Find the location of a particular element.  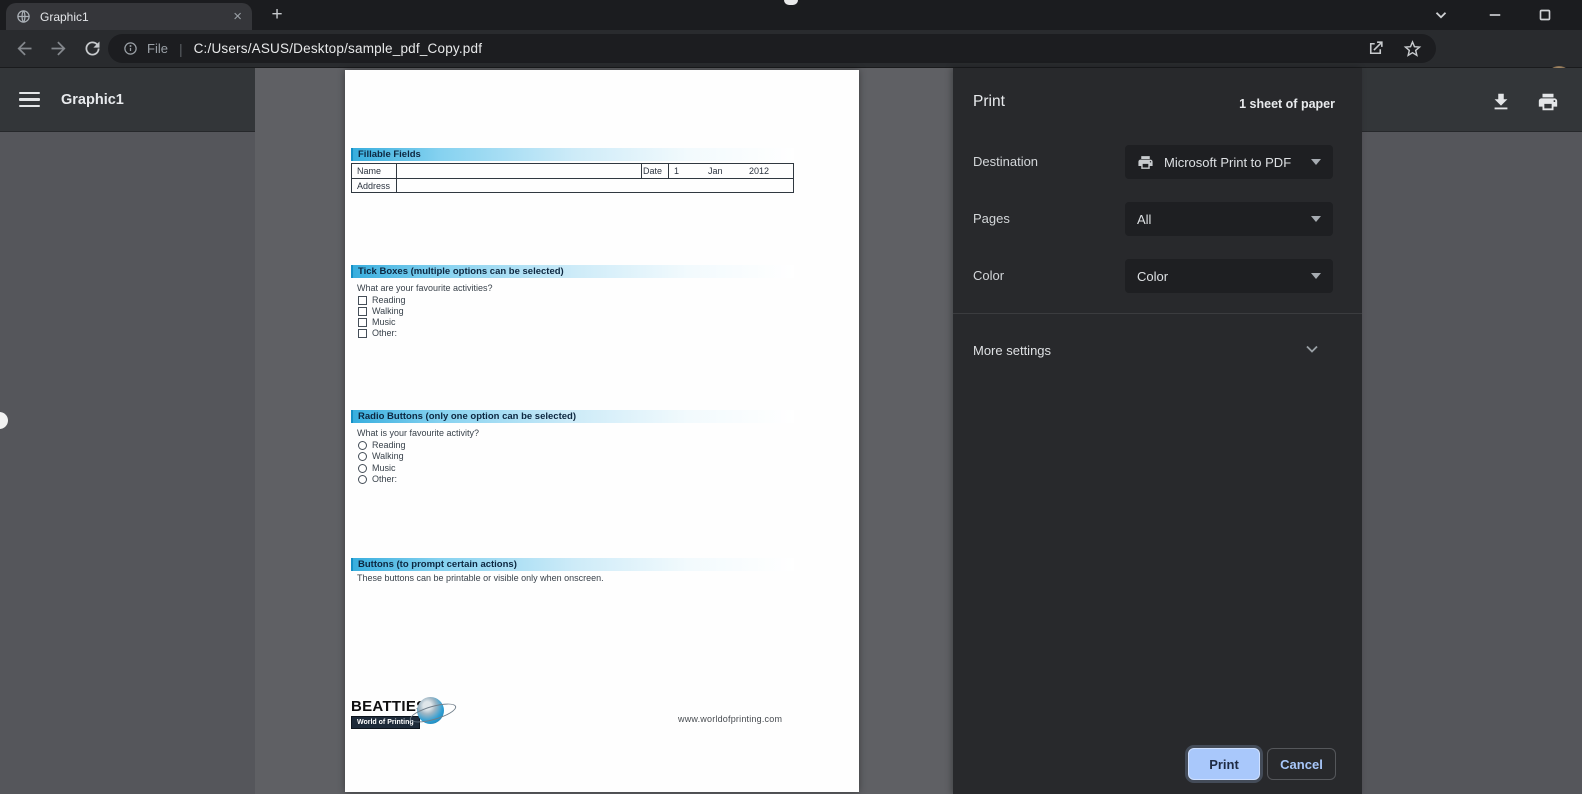

download-icon is located at coordinates (1501, 102).